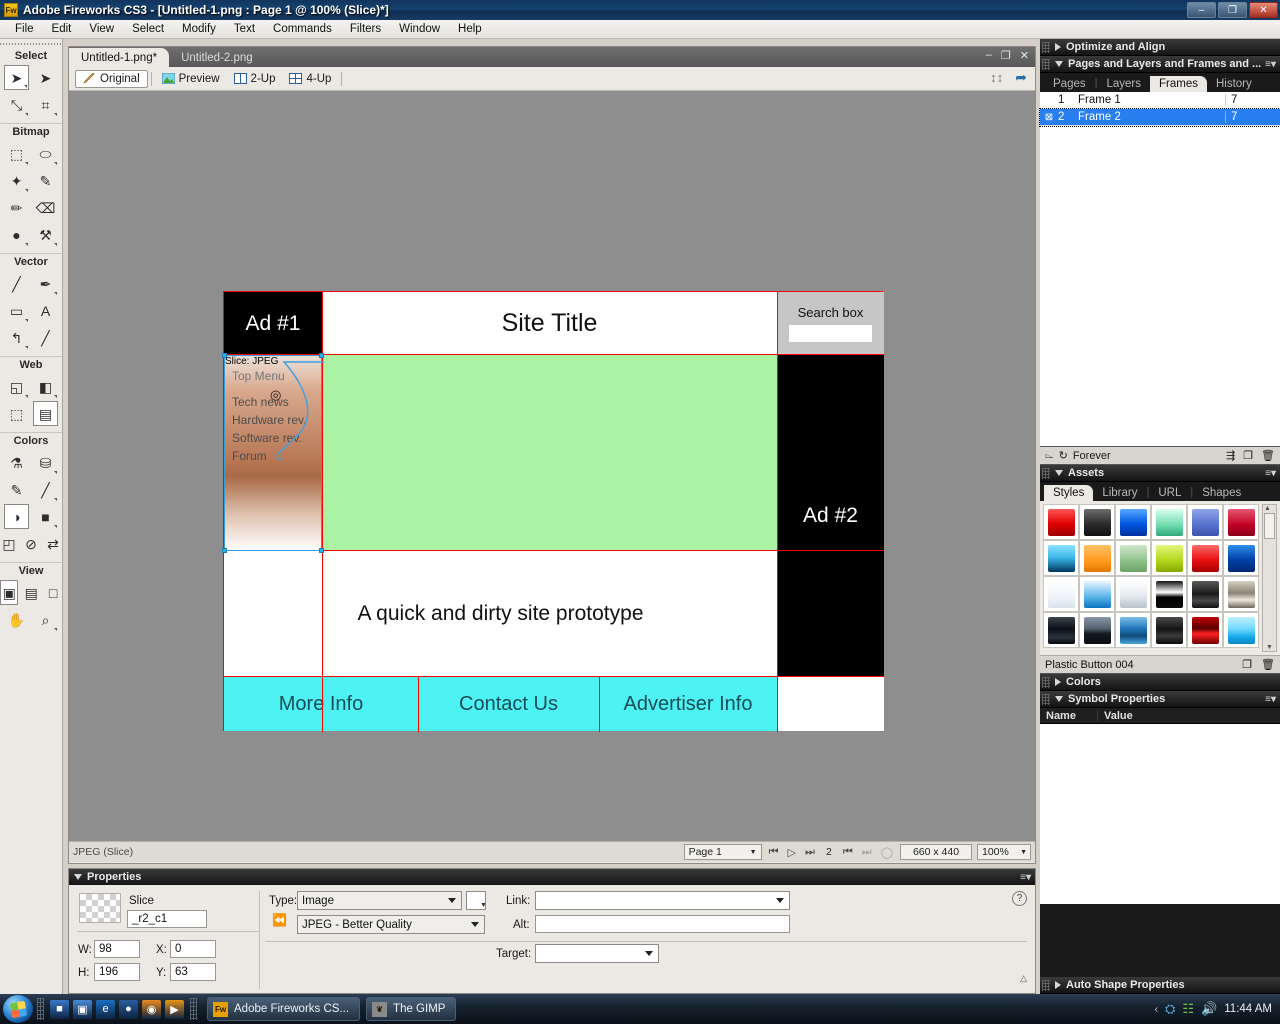 The height and width of the screenshot is (1024, 1280). I want to click on frame-visibility-icon: ⊠, so click(1049, 117).